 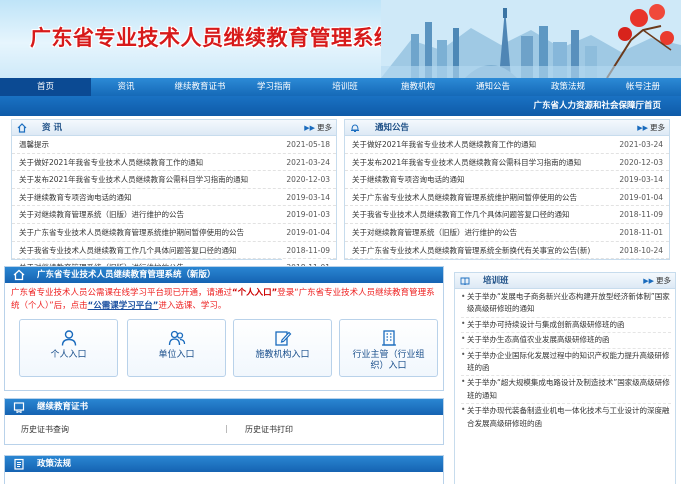 What do you see at coordinates (282, 338) in the screenshot?
I see `edit-icon` at bounding box center [282, 338].